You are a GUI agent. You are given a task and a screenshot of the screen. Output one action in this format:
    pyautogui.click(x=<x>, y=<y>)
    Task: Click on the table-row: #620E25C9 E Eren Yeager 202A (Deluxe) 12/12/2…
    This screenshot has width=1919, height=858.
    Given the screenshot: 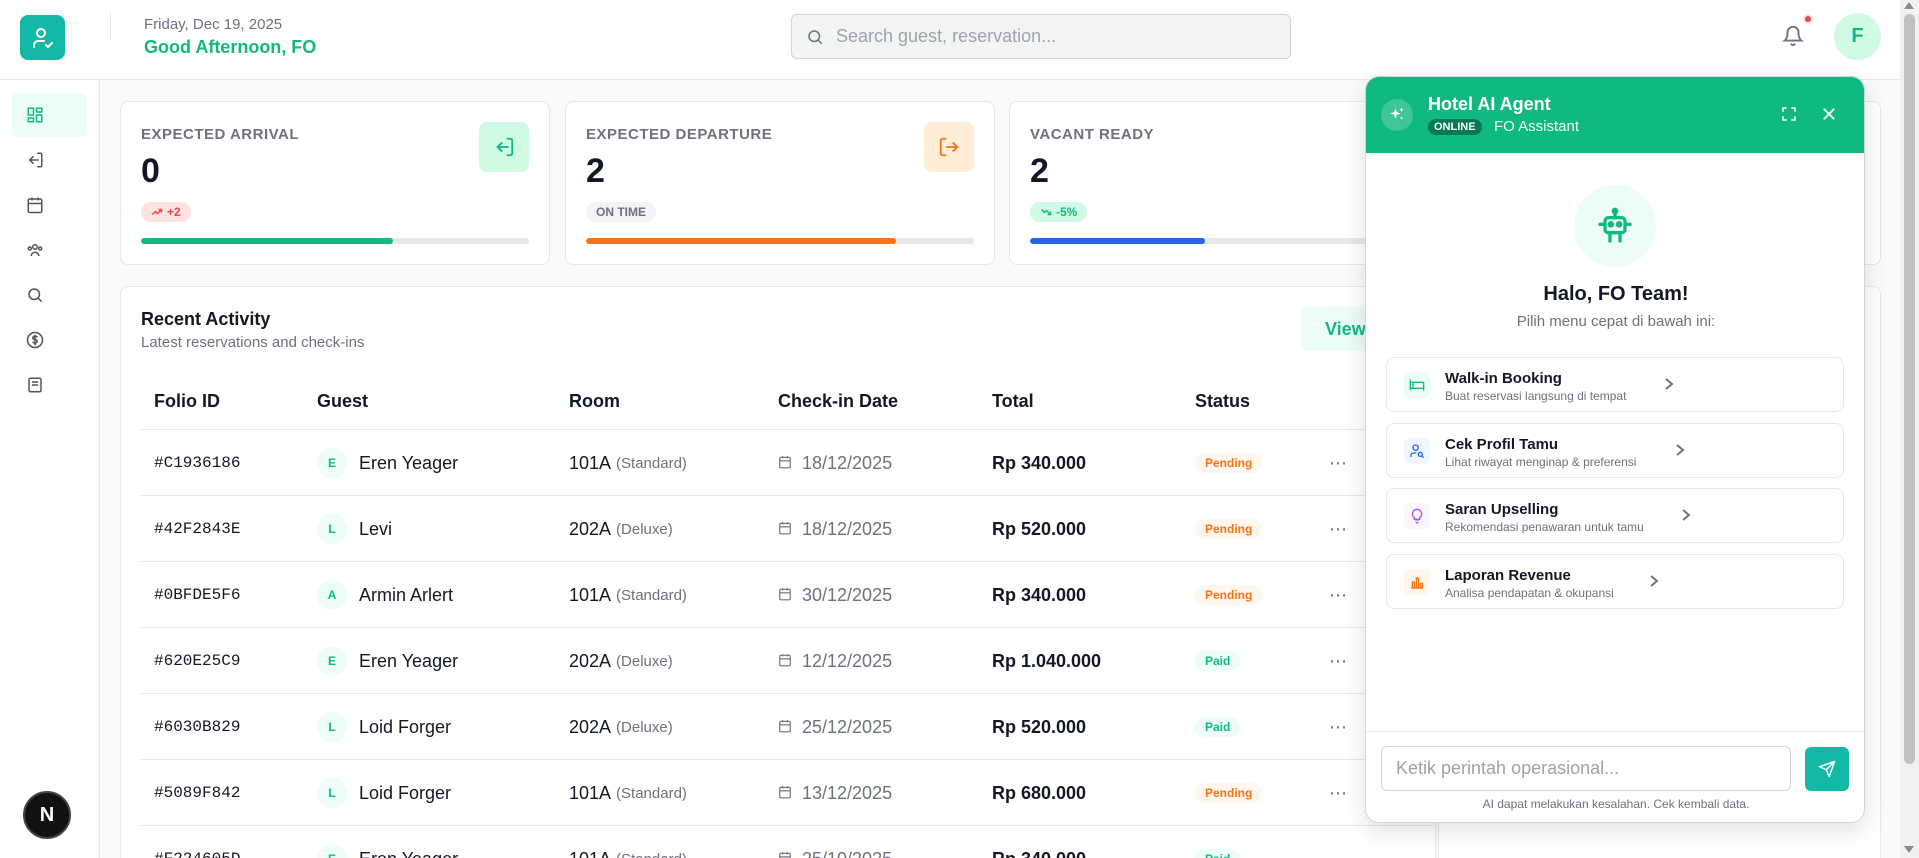 What is the action you would take?
    pyautogui.click(x=788, y=661)
    